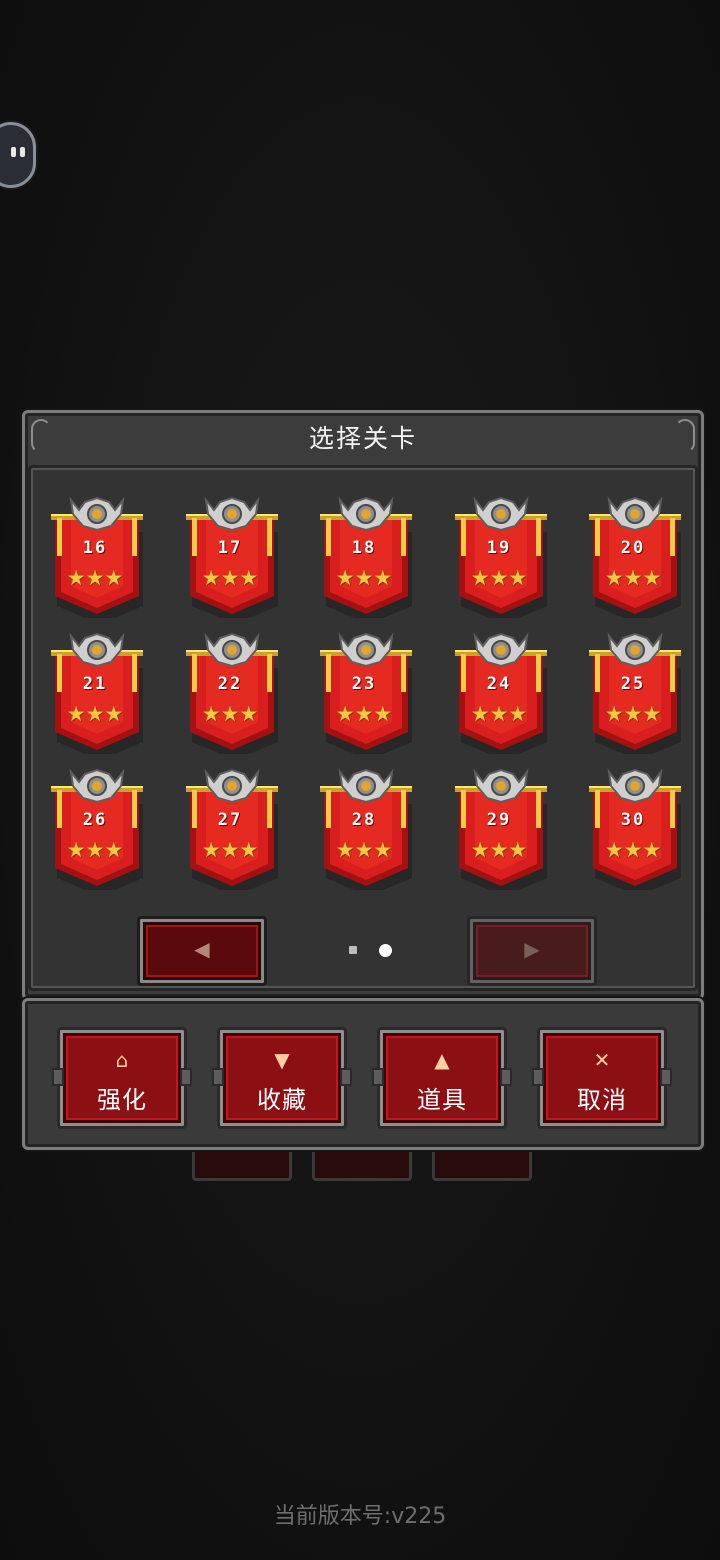  I want to click on level-banner-18: 18 ★★★, so click(366, 557).